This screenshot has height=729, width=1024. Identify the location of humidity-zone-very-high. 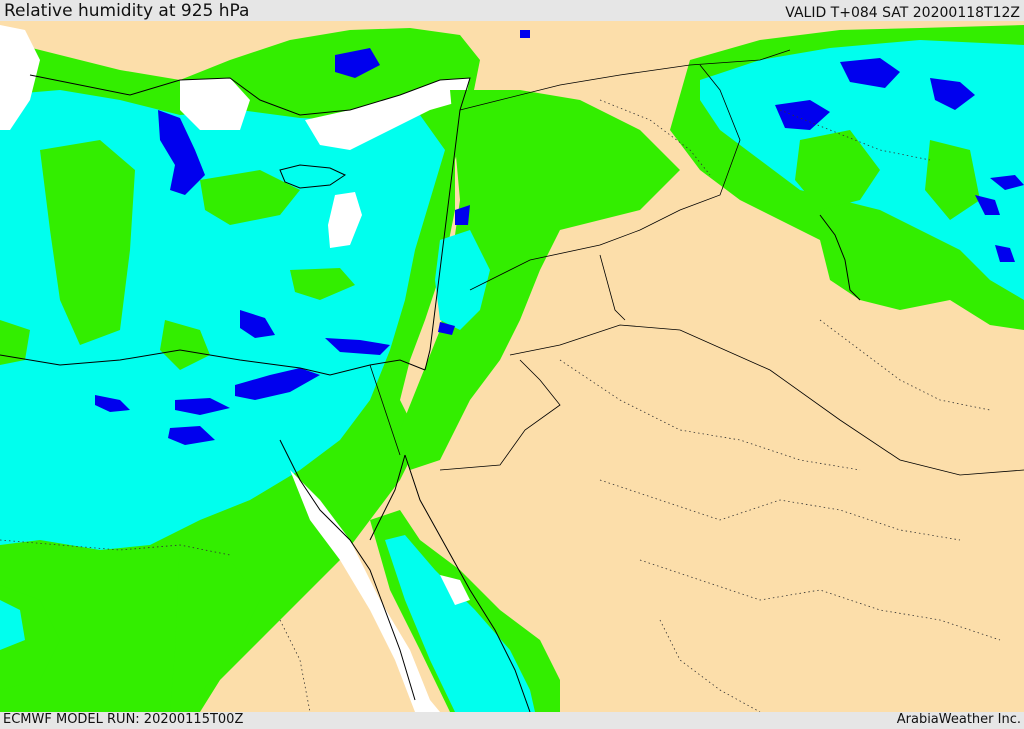
(525, 34).